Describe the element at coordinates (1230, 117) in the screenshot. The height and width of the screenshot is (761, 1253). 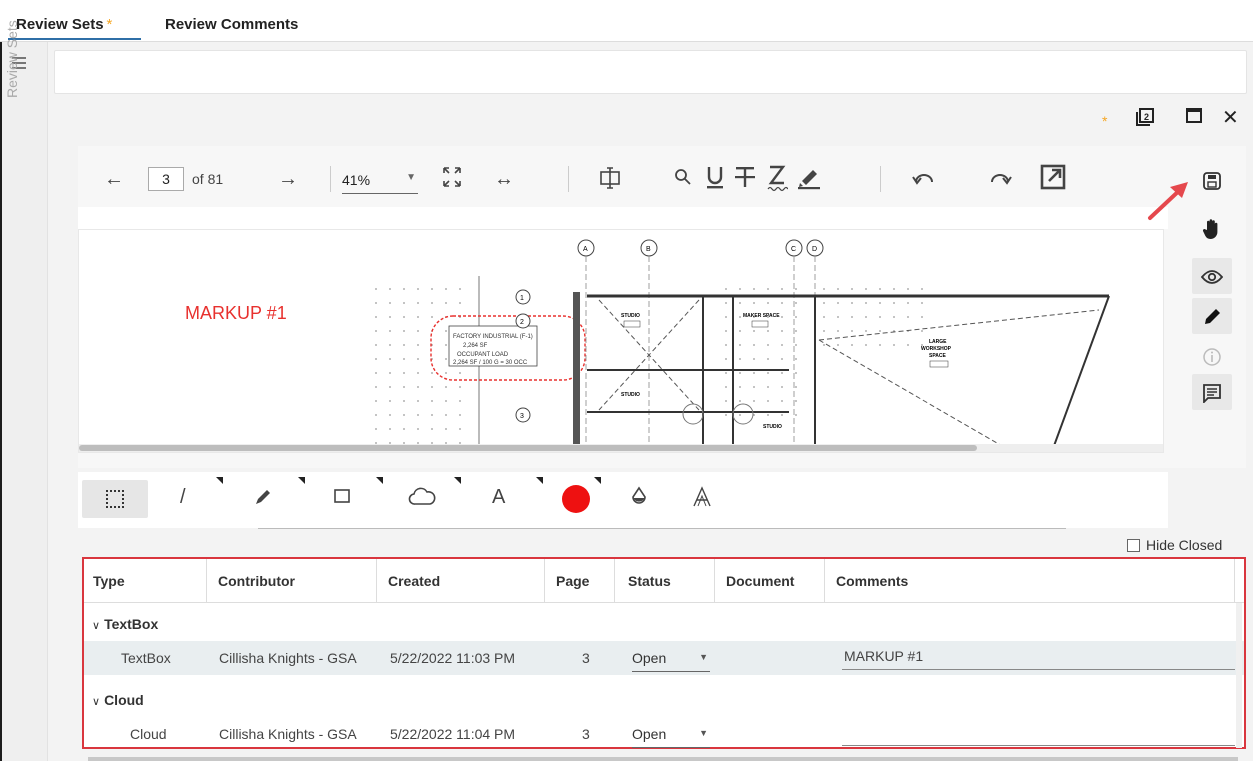
I see `close-icon: ✕` at that location.